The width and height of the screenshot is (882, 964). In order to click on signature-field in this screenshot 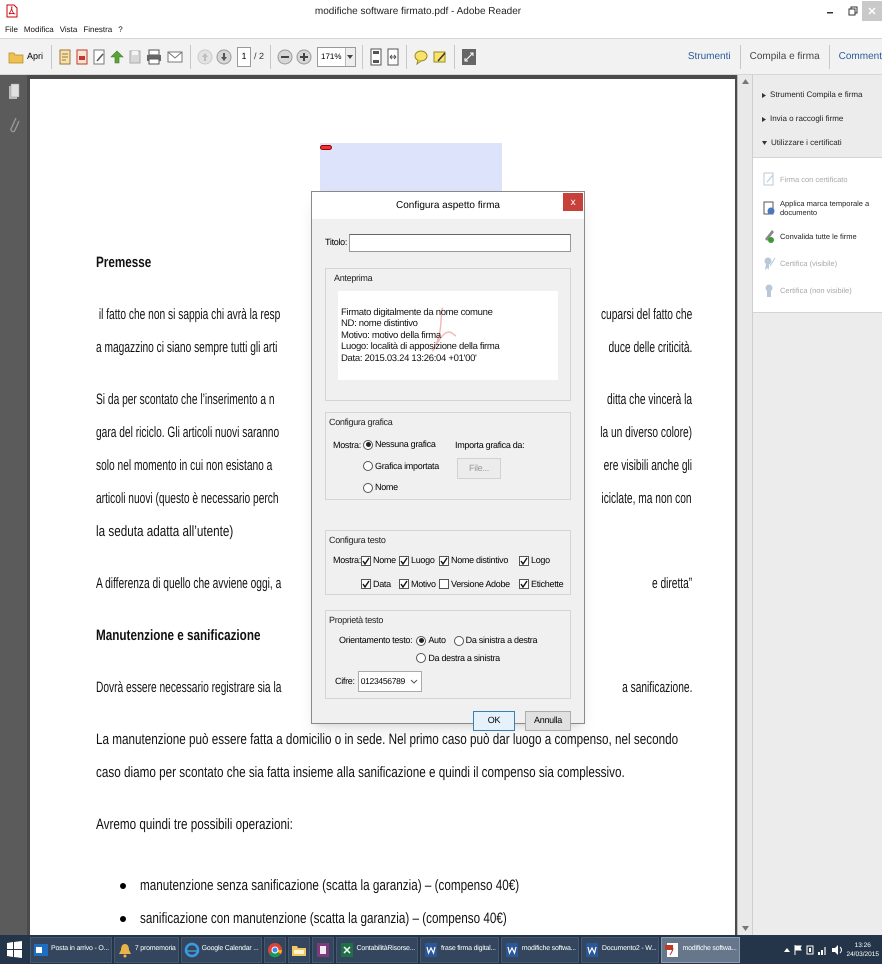, I will do `click(411, 167)`.